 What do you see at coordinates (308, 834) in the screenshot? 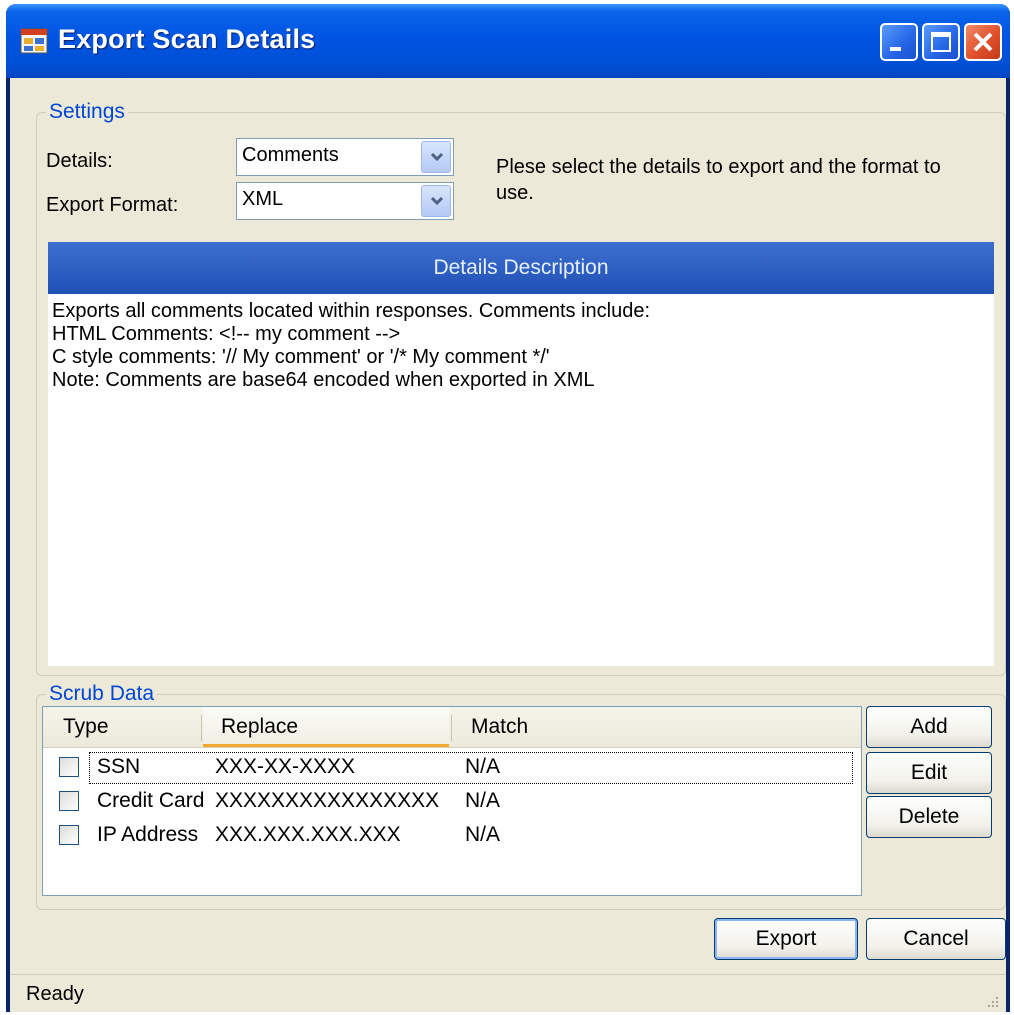
I see `row-replace: XXX.XXX.XXX.XXX` at bounding box center [308, 834].